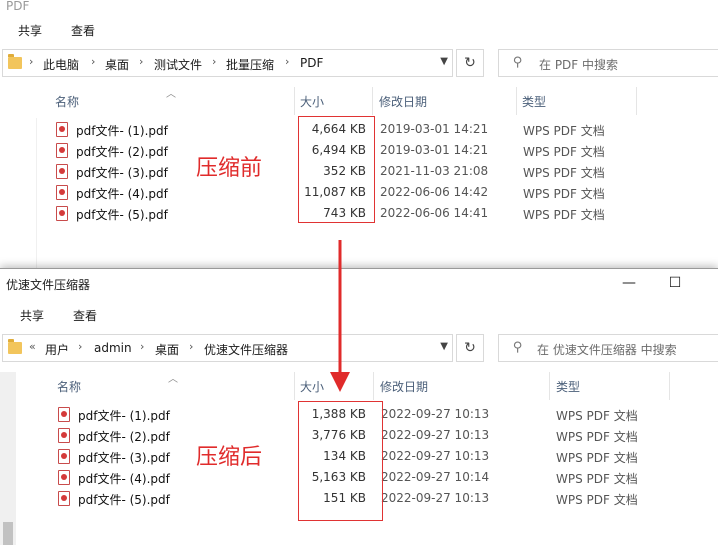 Image resolution: width=718 pixels, height=545 pixels. What do you see at coordinates (311, 63) in the screenshot?
I see `breadcrumb-item: PDF` at bounding box center [311, 63].